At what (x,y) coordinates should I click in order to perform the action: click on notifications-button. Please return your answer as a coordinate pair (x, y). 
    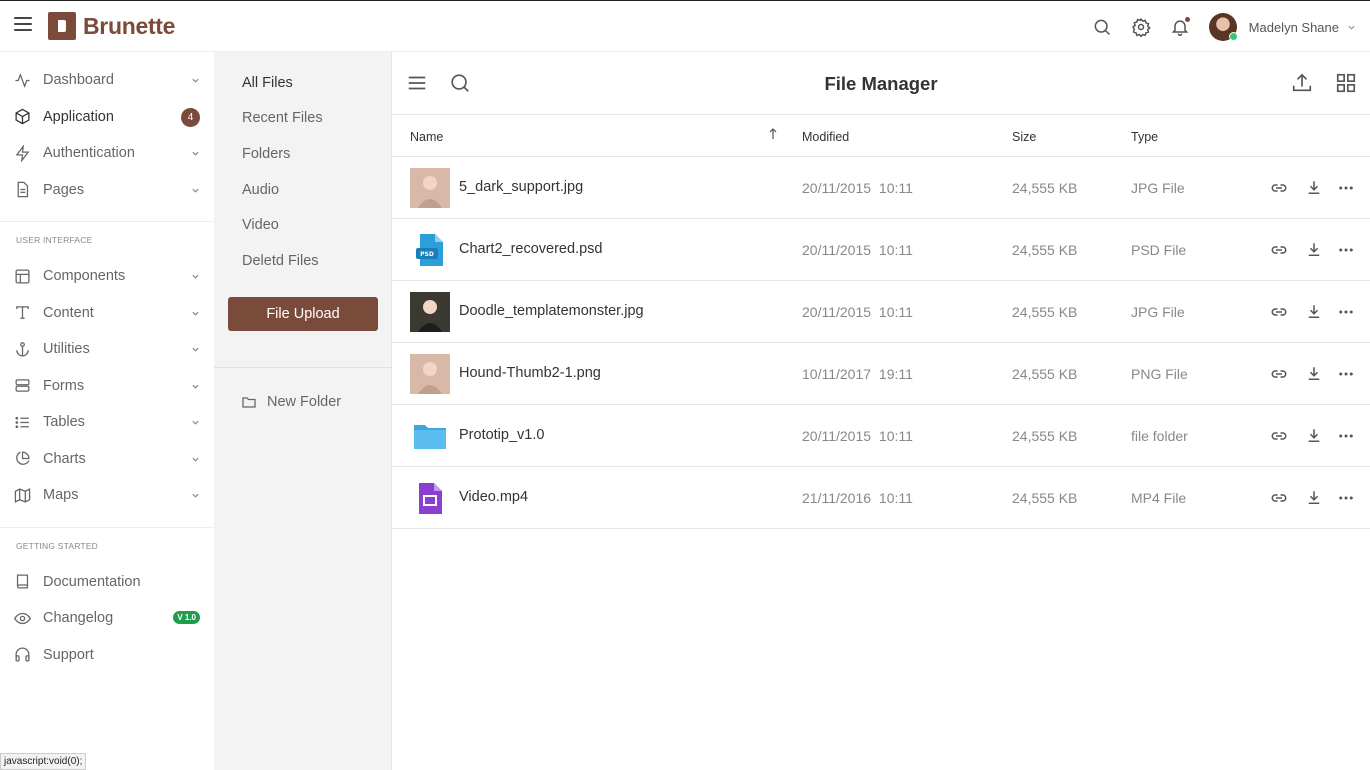
    Looking at the image, I should click on (1180, 27).